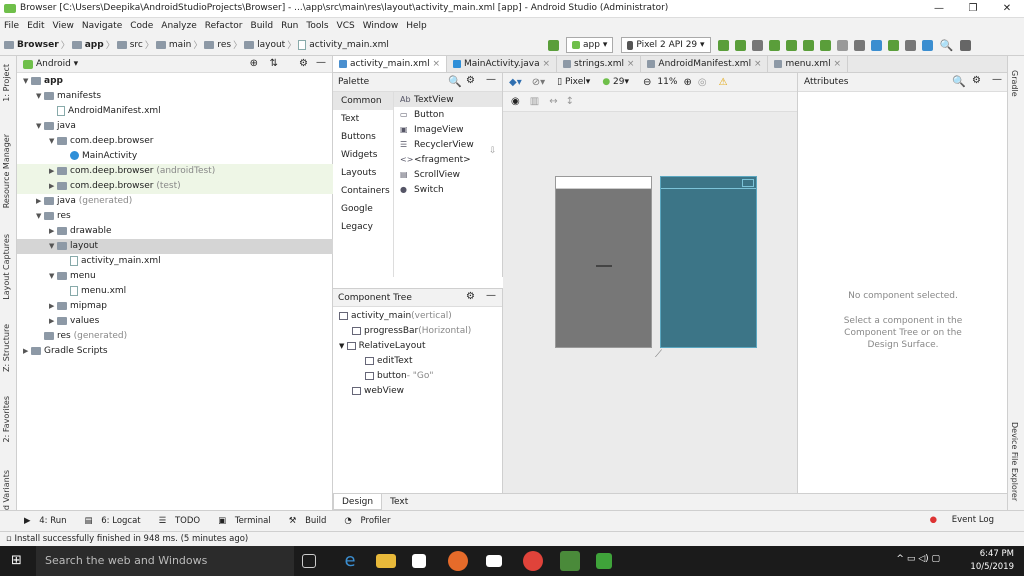  I want to click on menu-navigate: Navigate, so click(102, 26).